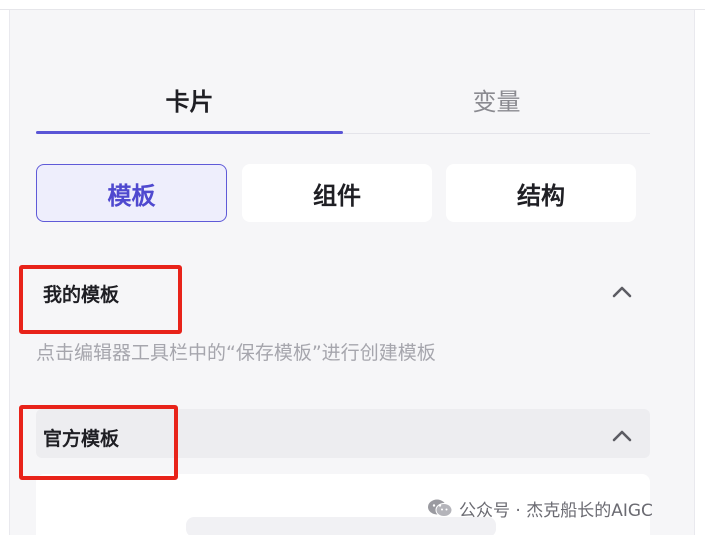 Image resolution: width=705 pixels, height=535 pixels. I want to click on tab-card: 卡片, so click(189, 99).